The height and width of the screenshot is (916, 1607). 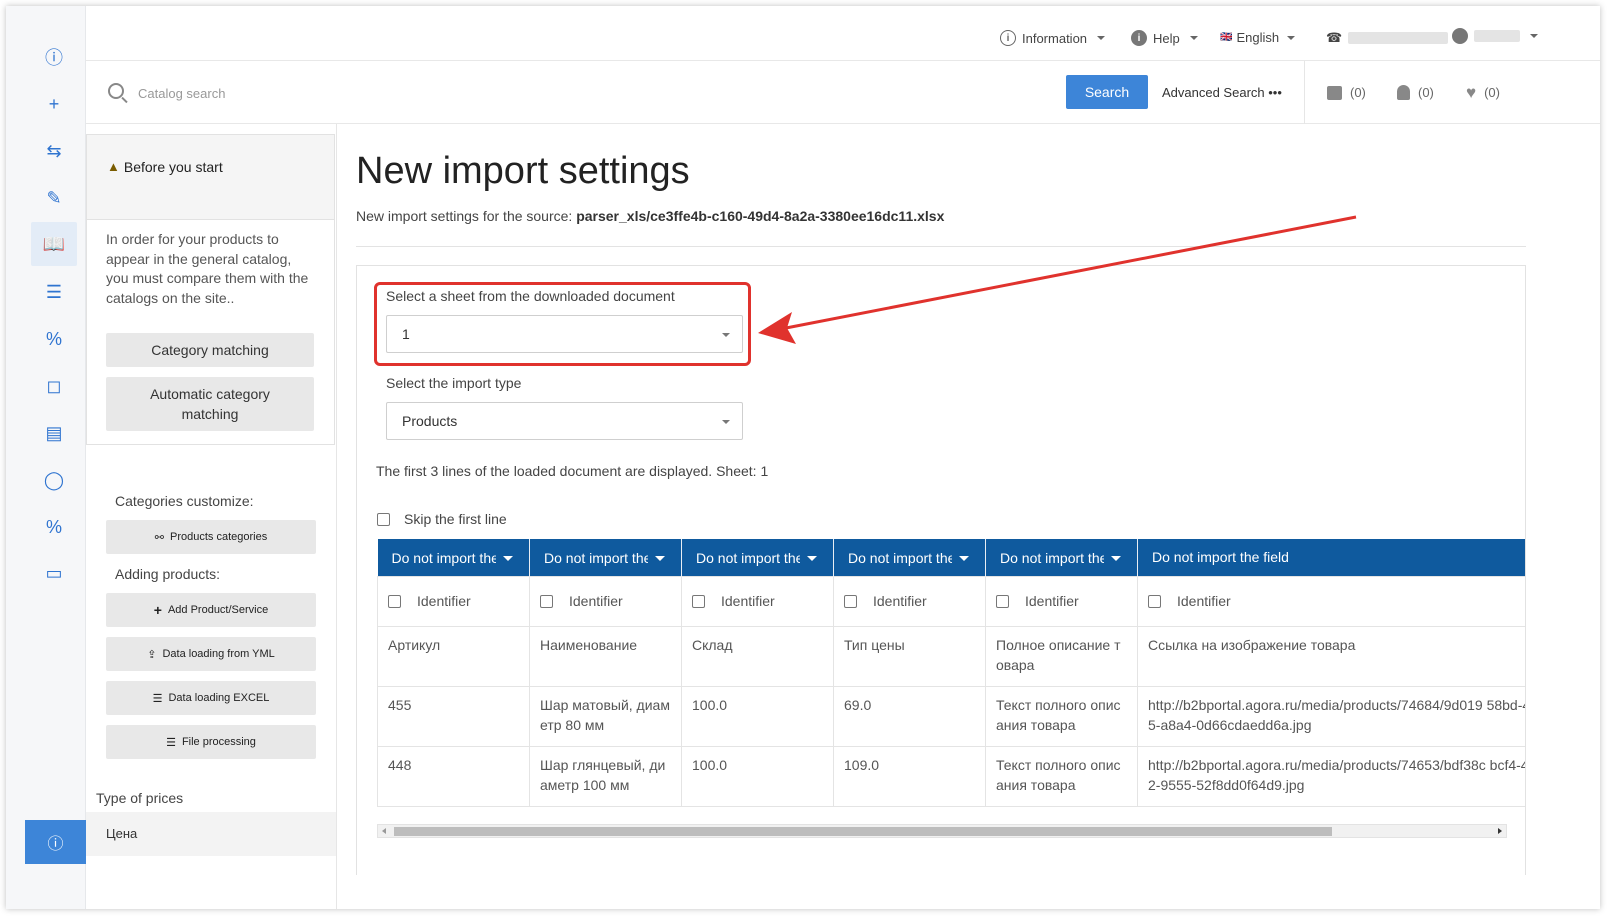 I want to click on category-matching-button: Category matching, so click(x=210, y=350).